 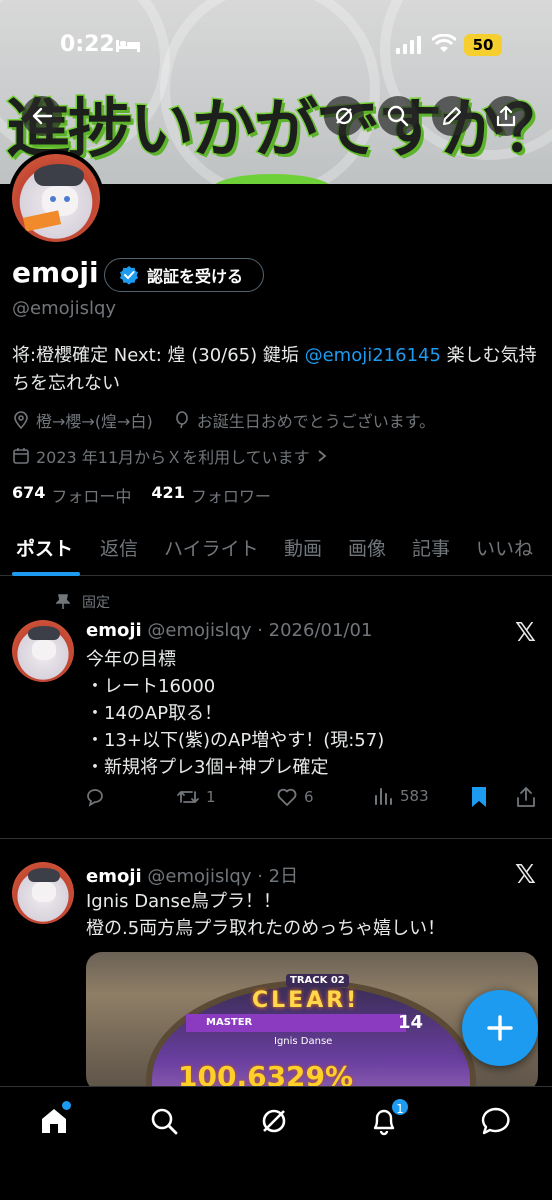 I want to click on followers-count: 421, so click(x=167, y=495).